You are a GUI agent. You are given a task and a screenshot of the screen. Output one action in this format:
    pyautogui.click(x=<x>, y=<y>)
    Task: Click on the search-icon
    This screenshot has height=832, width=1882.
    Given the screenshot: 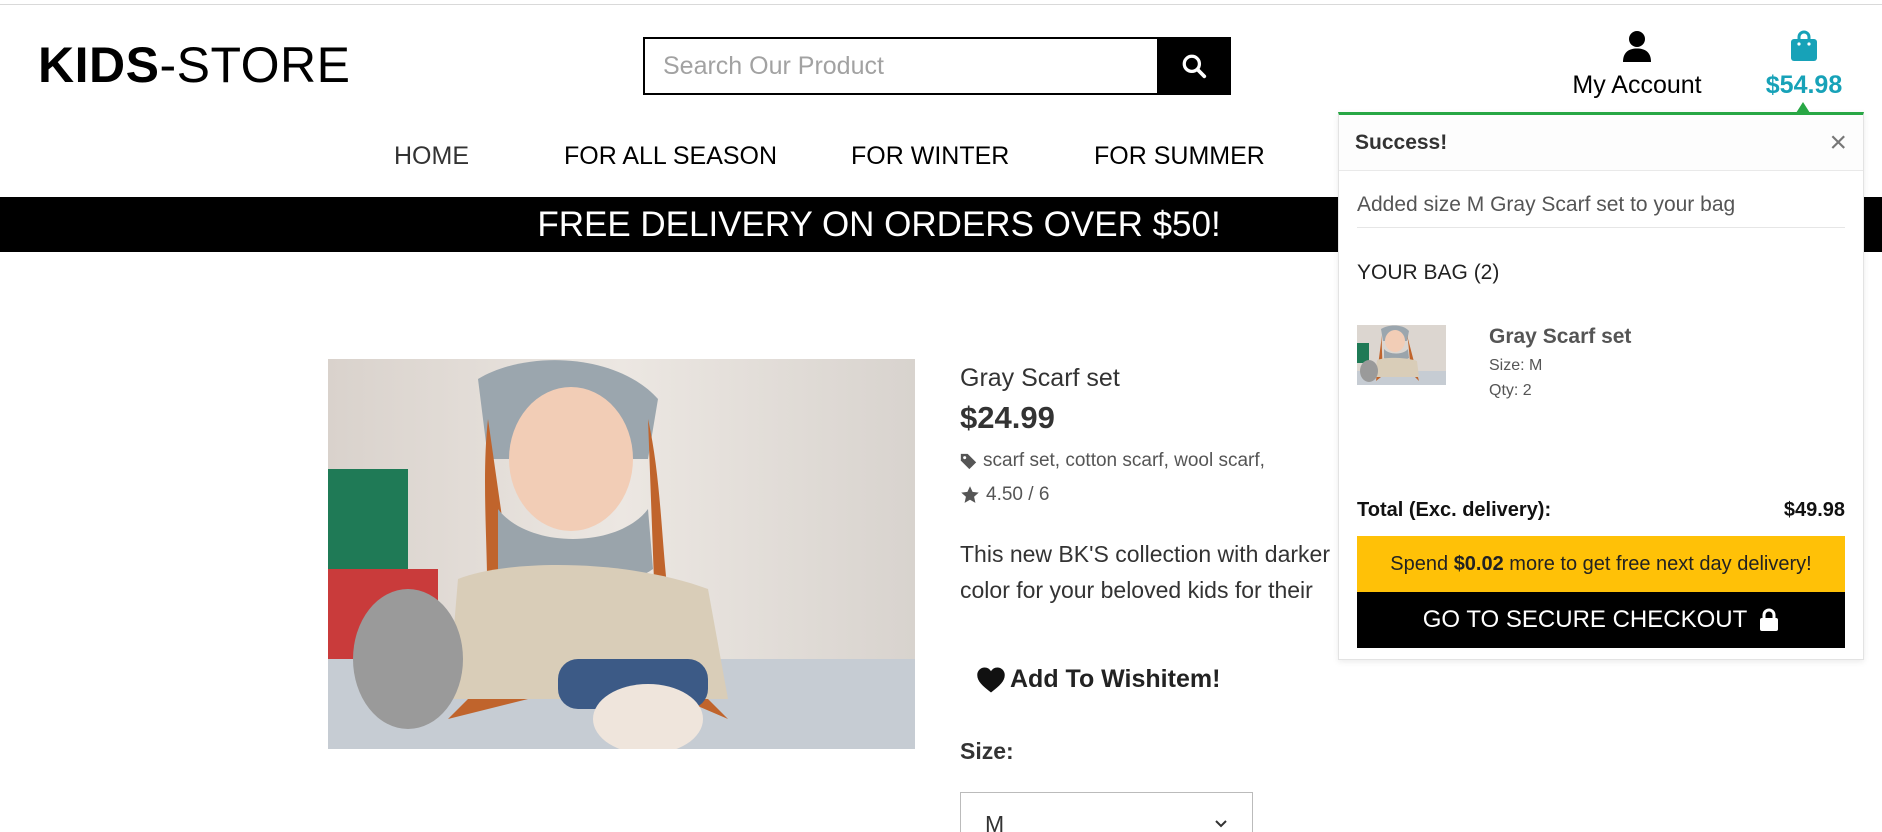 What is the action you would take?
    pyautogui.click(x=1194, y=66)
    